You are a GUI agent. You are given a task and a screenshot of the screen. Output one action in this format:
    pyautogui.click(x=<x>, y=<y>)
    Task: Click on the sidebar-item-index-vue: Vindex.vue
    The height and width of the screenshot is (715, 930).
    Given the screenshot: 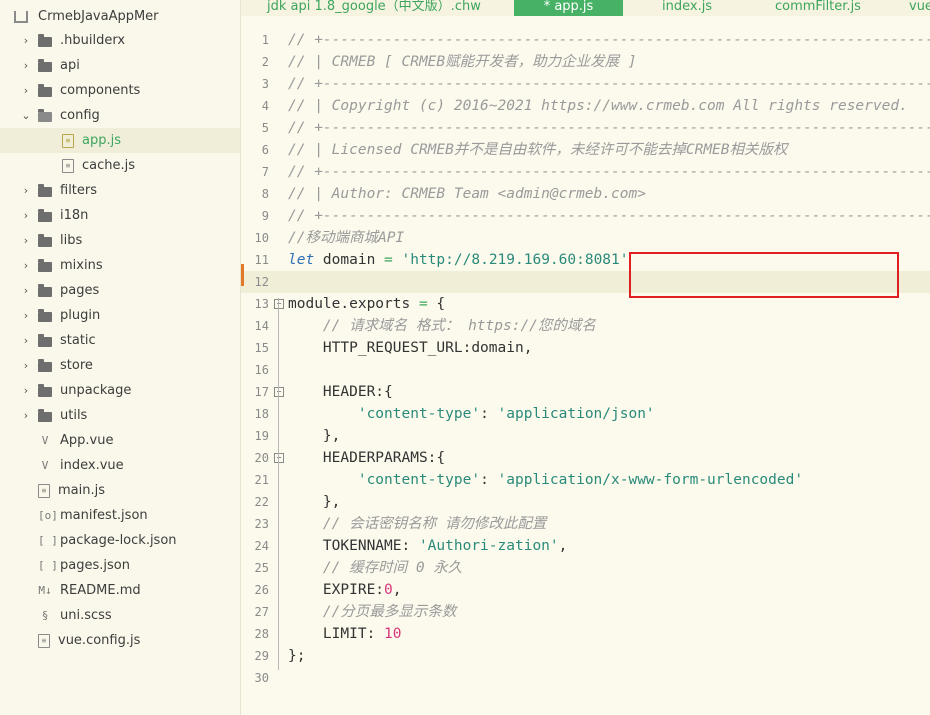 What is the action you would take?
    pyautogui.click(x=120, y=465)
    